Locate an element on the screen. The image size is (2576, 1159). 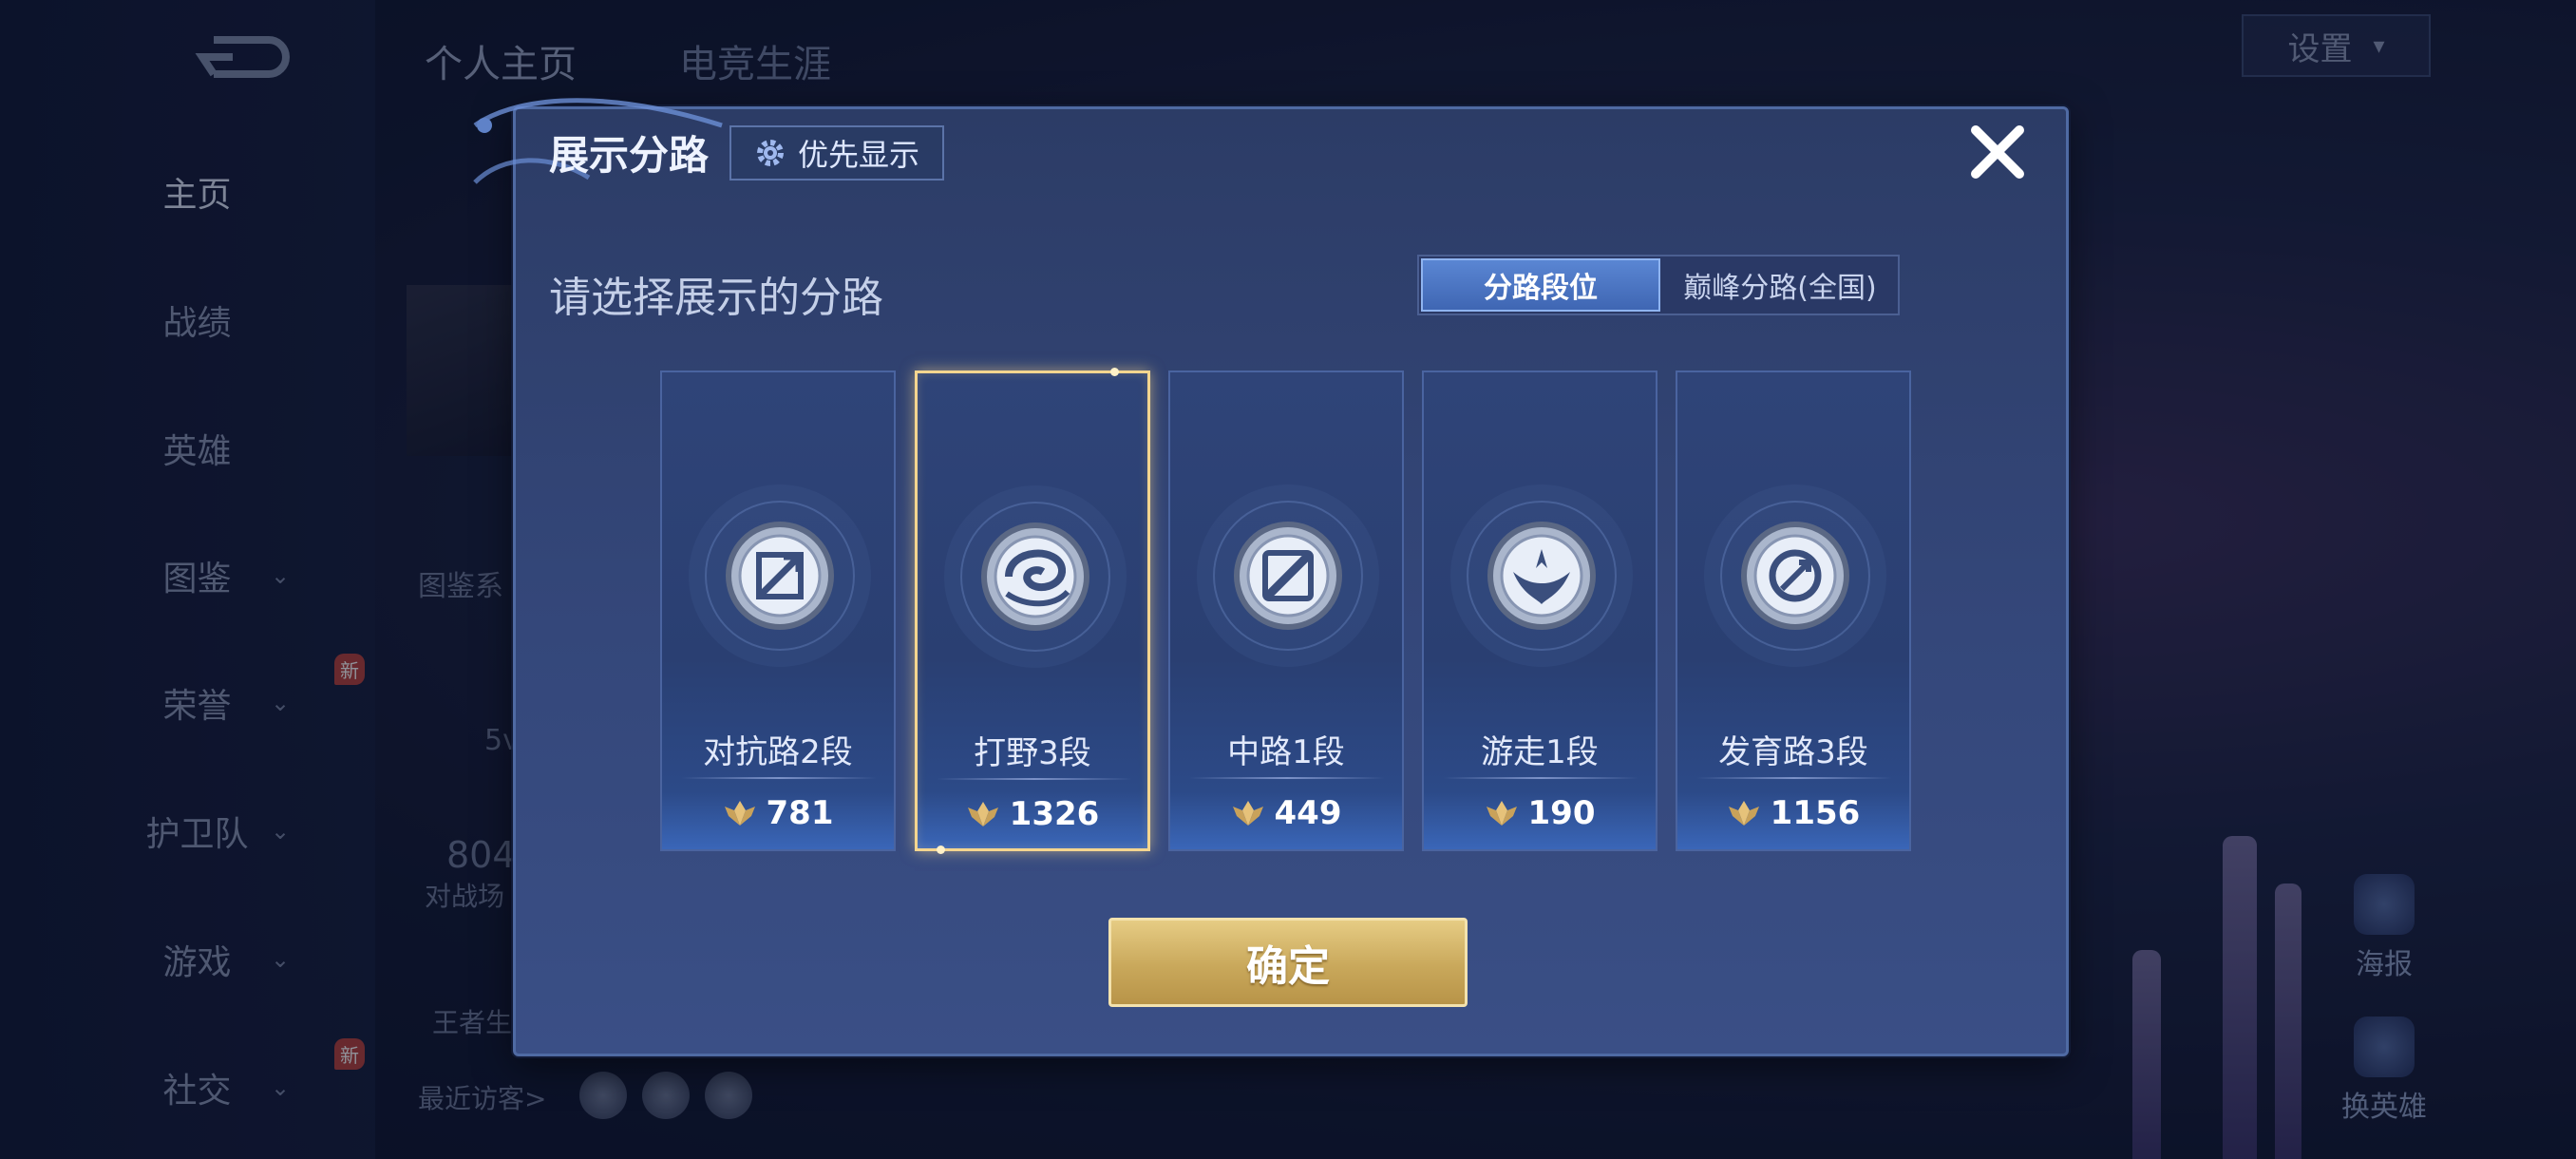
dialog-title: 展示分路 is located at coordinates (629, 155).